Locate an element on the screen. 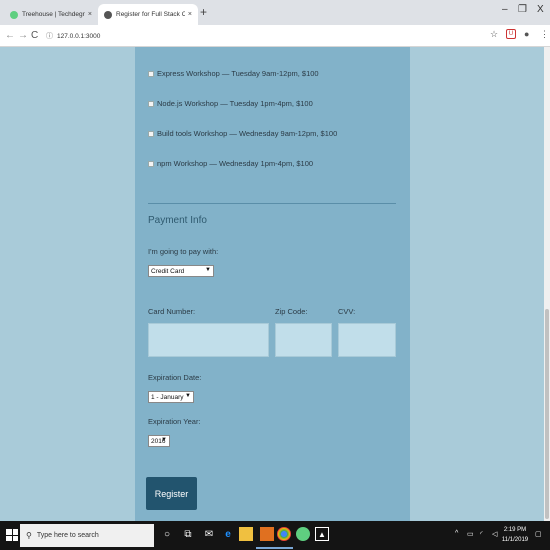 This screenshot has width=550, height=550. search-placeholder: Type here to search is located at coordinates (67, 535).